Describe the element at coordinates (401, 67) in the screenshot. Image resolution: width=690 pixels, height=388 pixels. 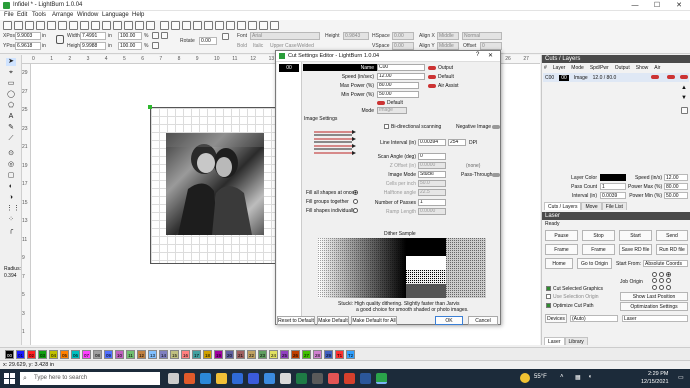
I see `name-field: C00` at that location.